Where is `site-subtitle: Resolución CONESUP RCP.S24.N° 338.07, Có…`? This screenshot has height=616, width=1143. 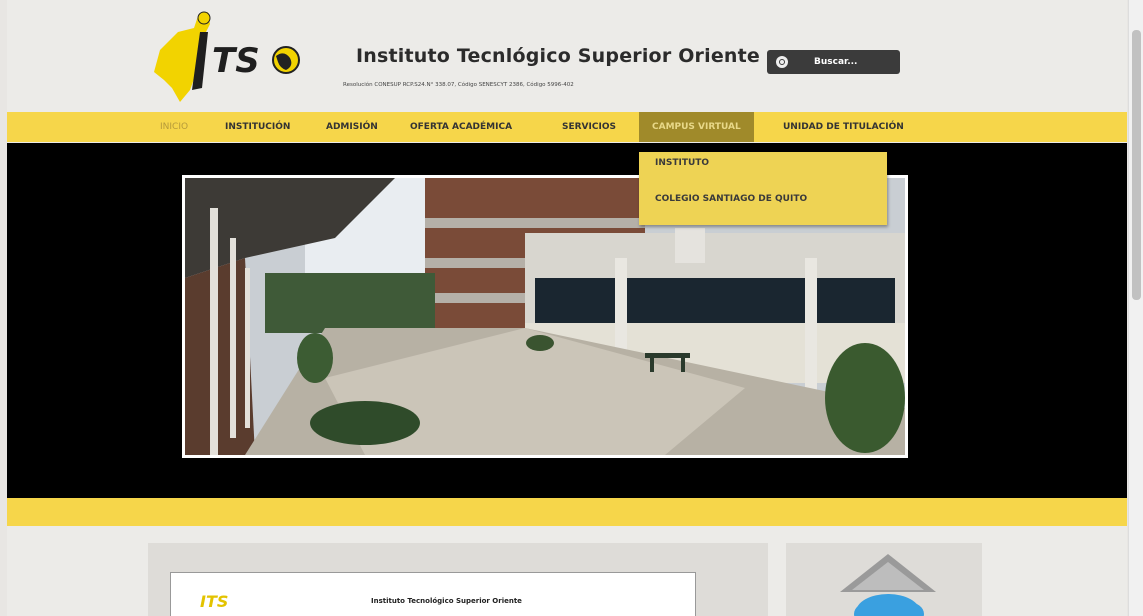
site-subtitle: Resolución CONESUP RCP.S24.N° 338.07, Có… is located at coordinates (458, 85).